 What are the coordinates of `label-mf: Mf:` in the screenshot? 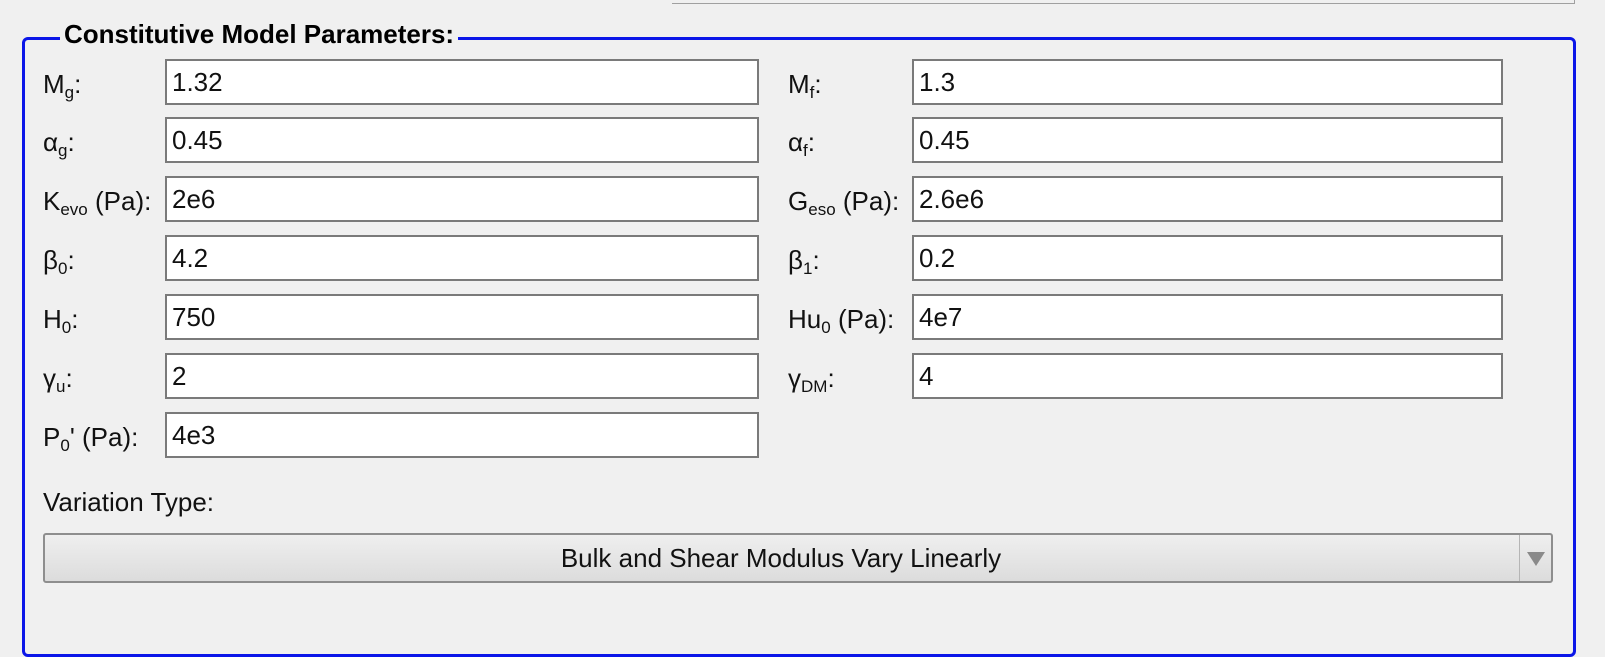 It's located at (805, 85).